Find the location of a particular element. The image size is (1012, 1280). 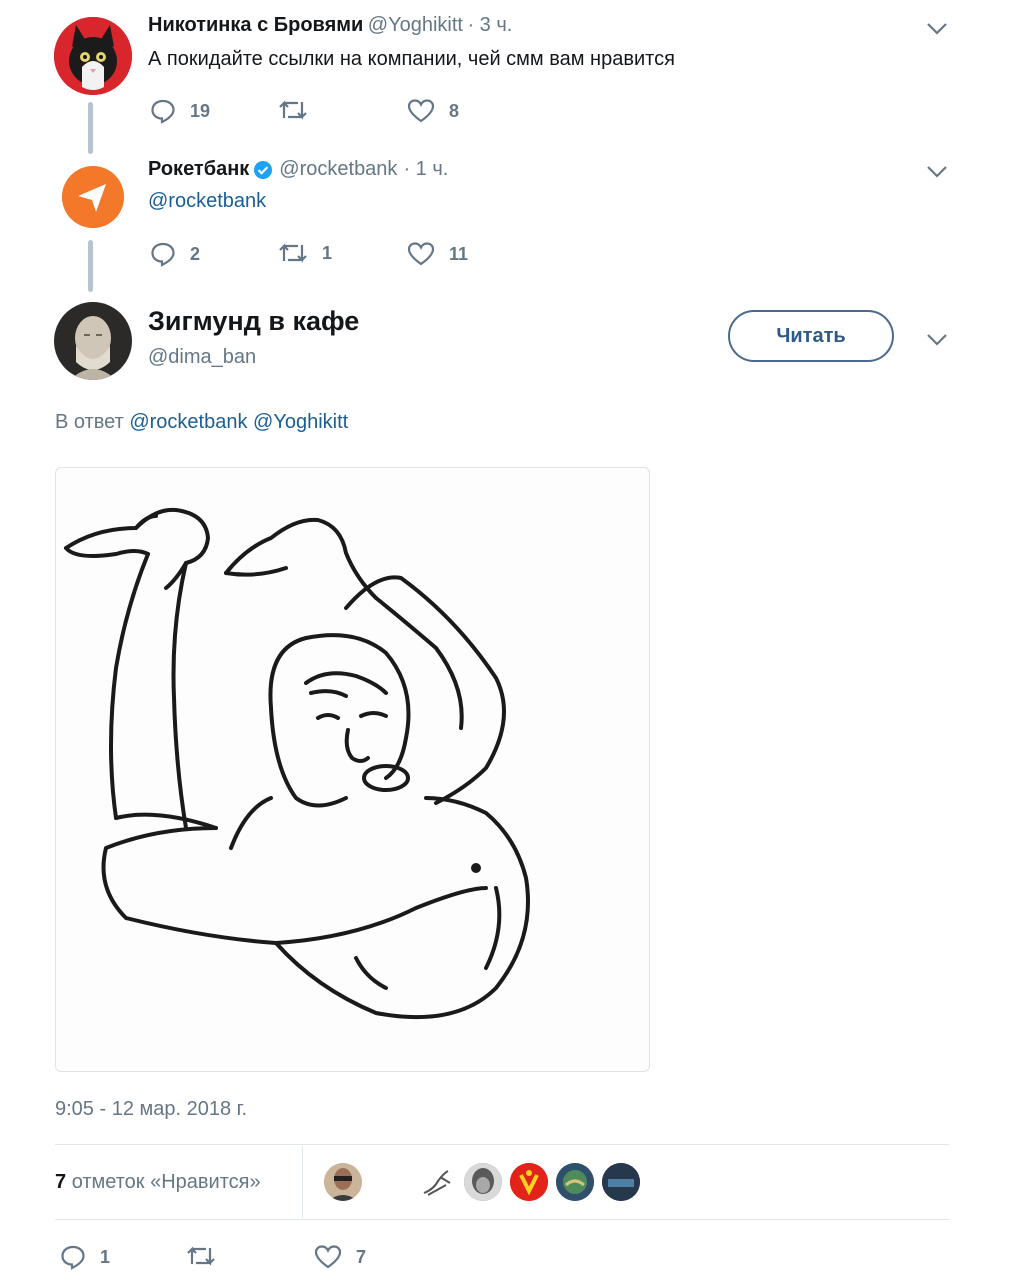

tweet-time: · 3 ч. is located at coordinates (489, 25).